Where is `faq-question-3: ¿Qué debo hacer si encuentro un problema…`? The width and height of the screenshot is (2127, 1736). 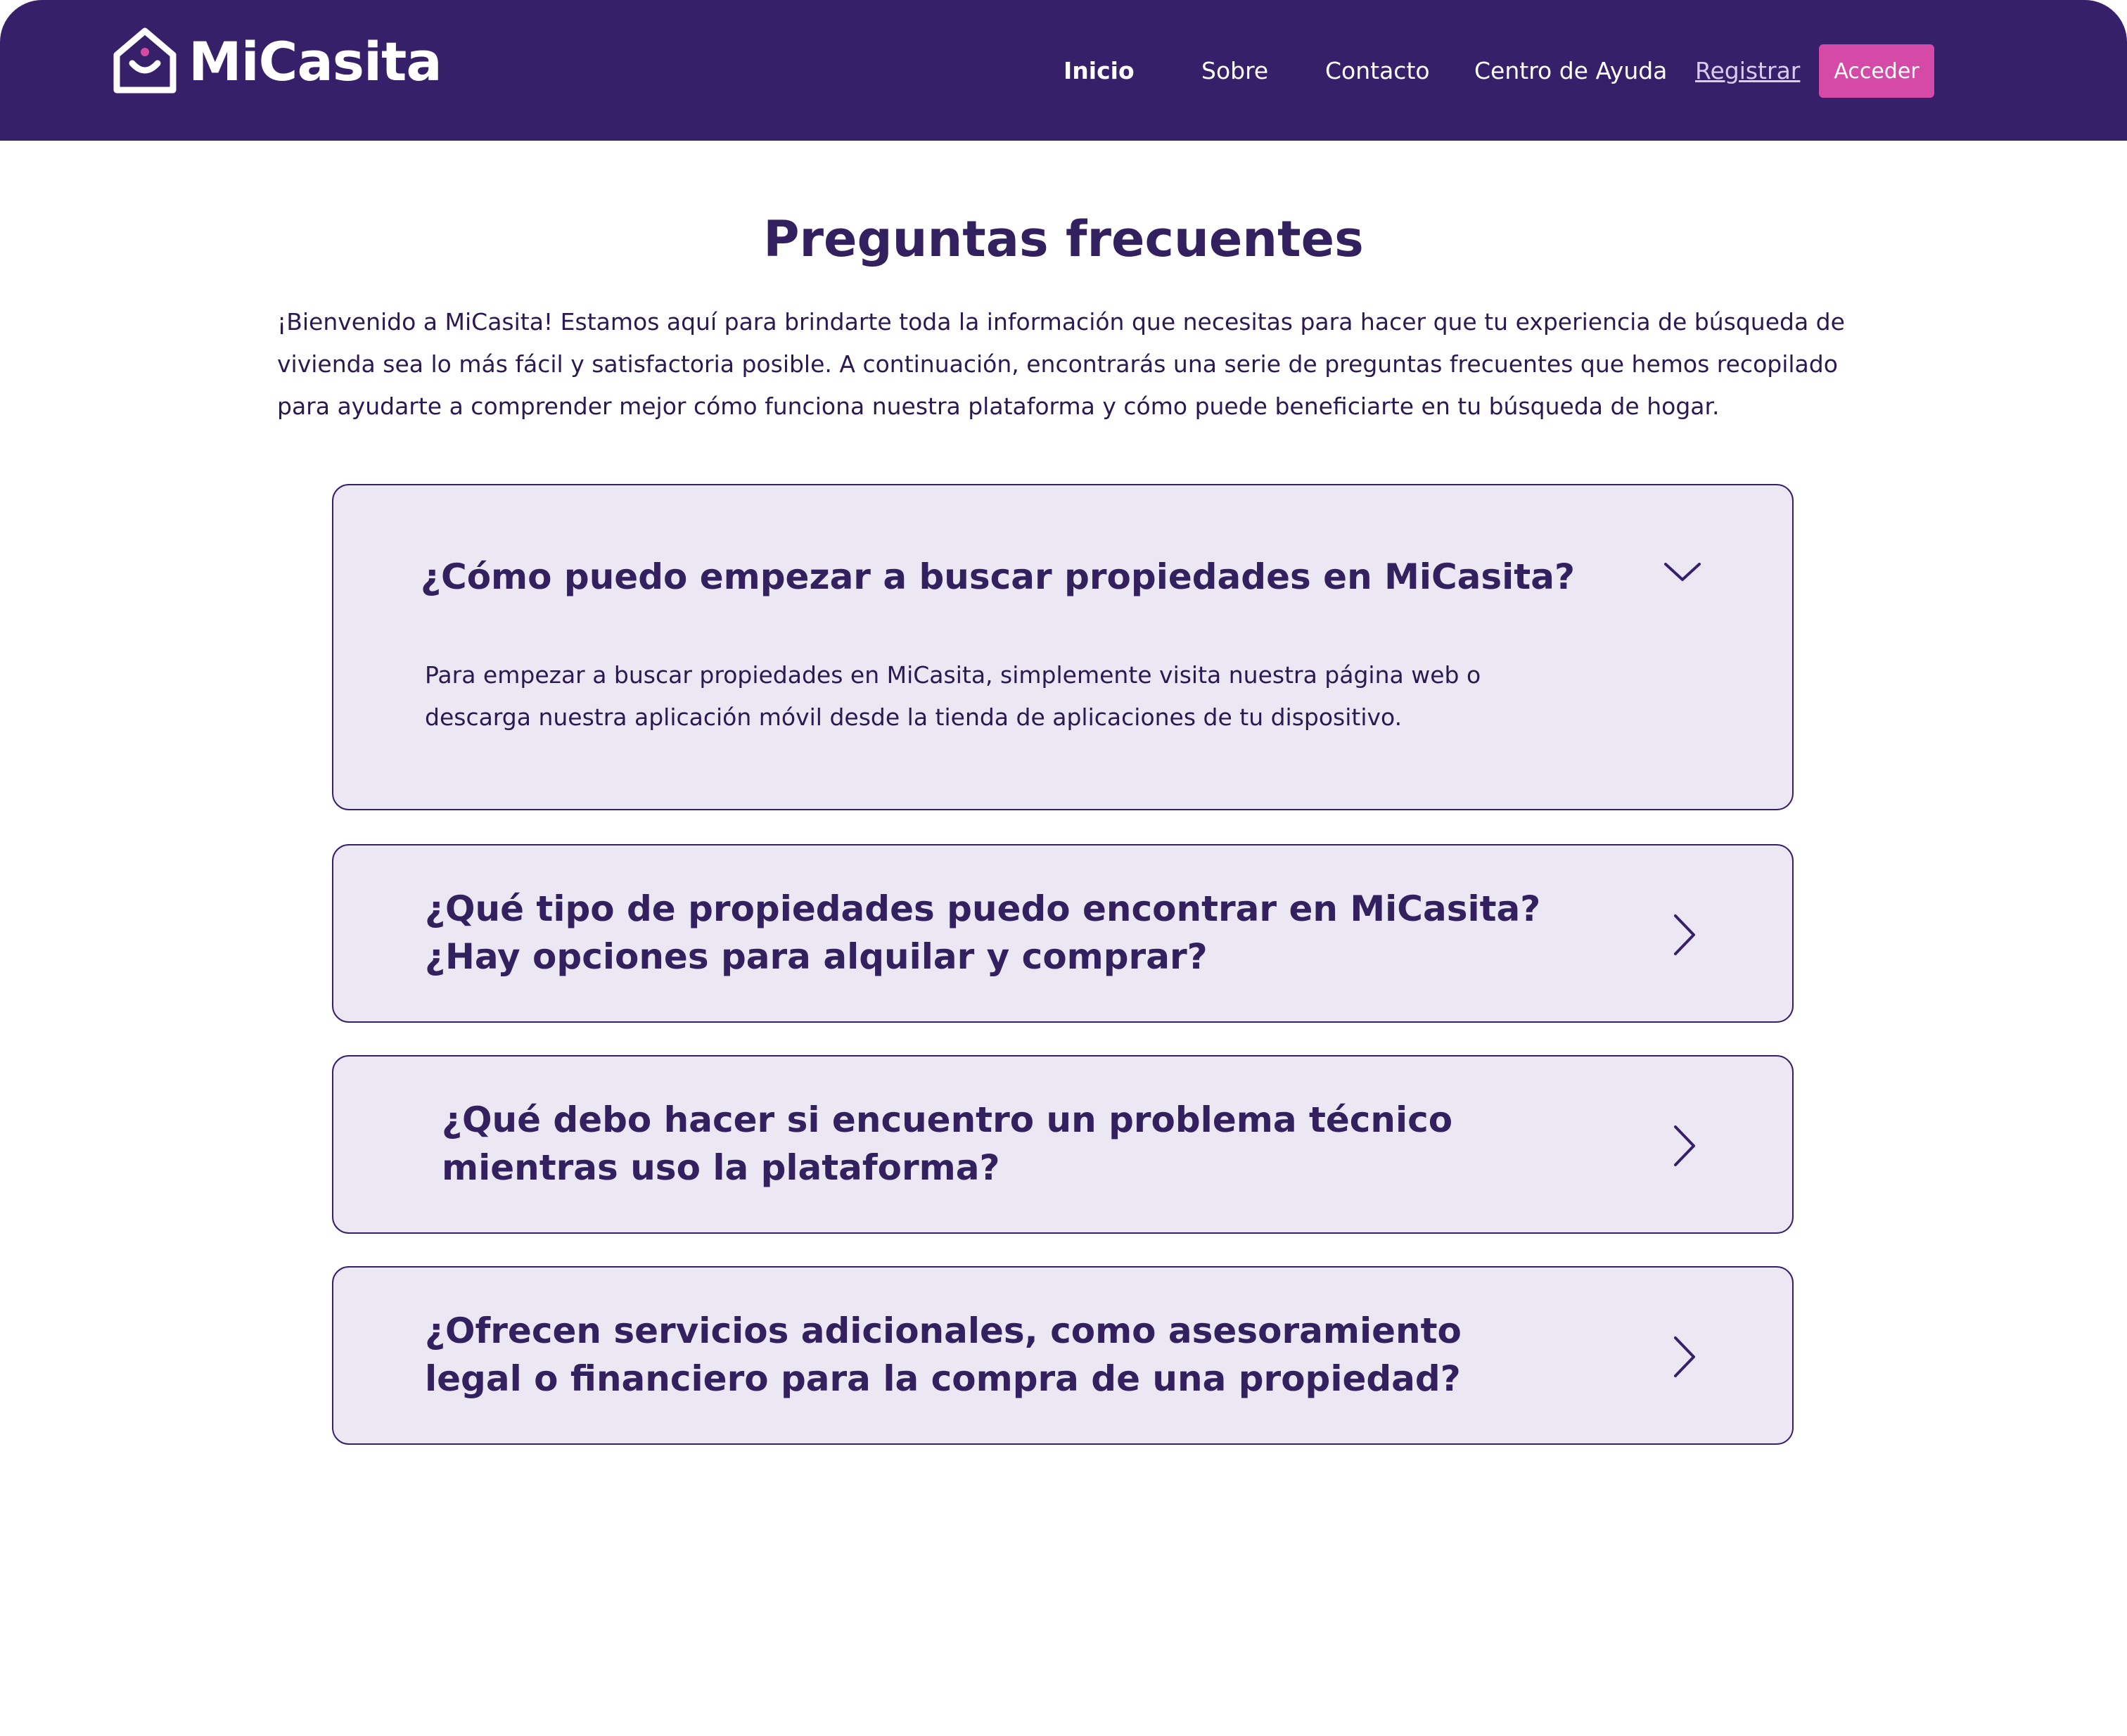 faq-question-3: ¿Qué debo hacer si encuentro un problema… is located at coordinates (948, 1143).